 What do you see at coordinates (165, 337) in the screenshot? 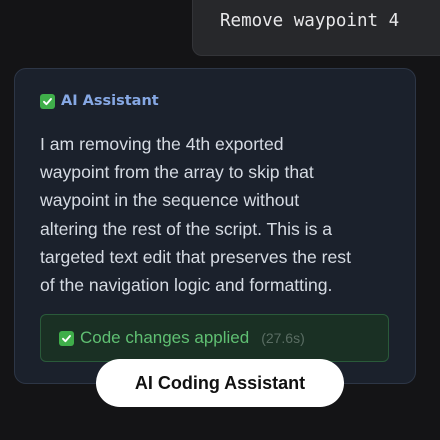
I see `status-text: Code changes applied` at bounding box center [165, 337].